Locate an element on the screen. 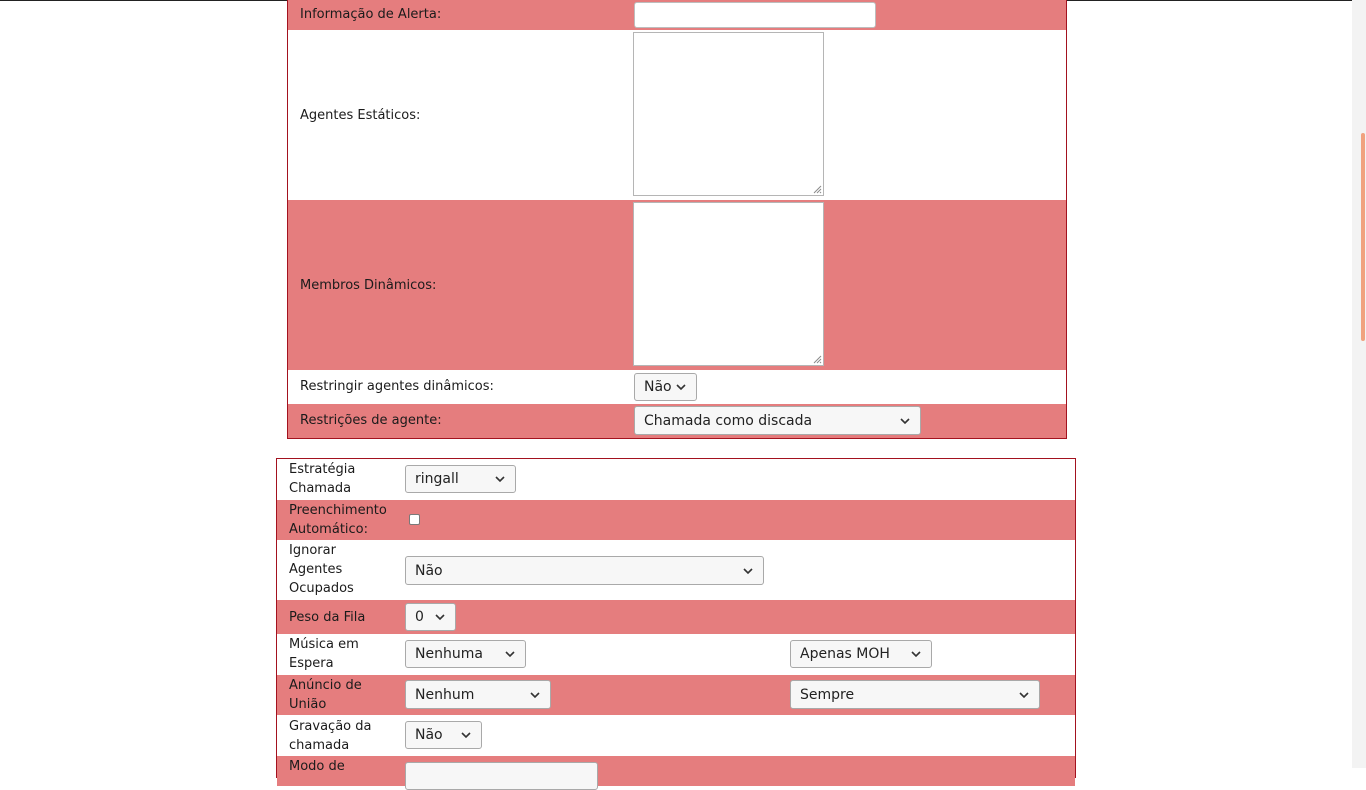  music-mode-select: Apenas MOH is located at coordinates (861, 654).